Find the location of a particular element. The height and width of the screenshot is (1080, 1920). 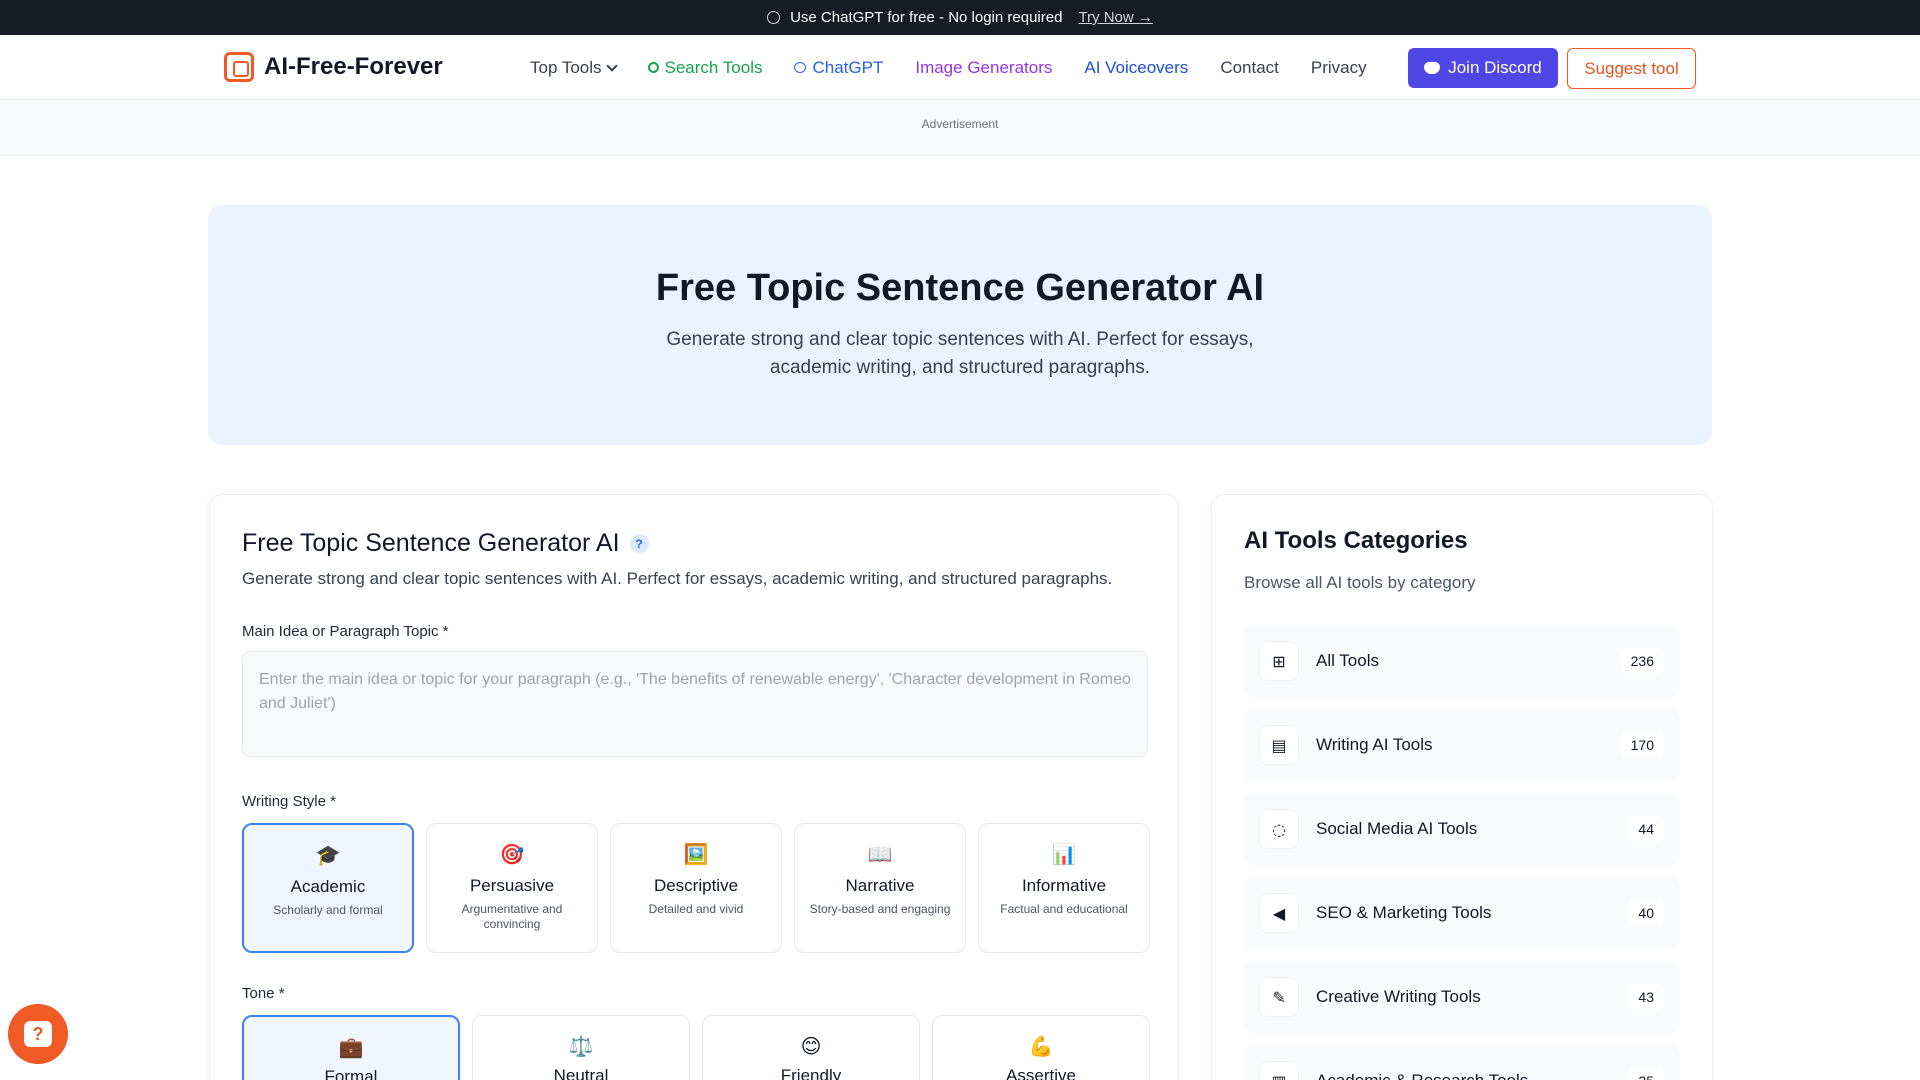

bar-chart-icon: 📊 is located at coordinates (1064, 854).